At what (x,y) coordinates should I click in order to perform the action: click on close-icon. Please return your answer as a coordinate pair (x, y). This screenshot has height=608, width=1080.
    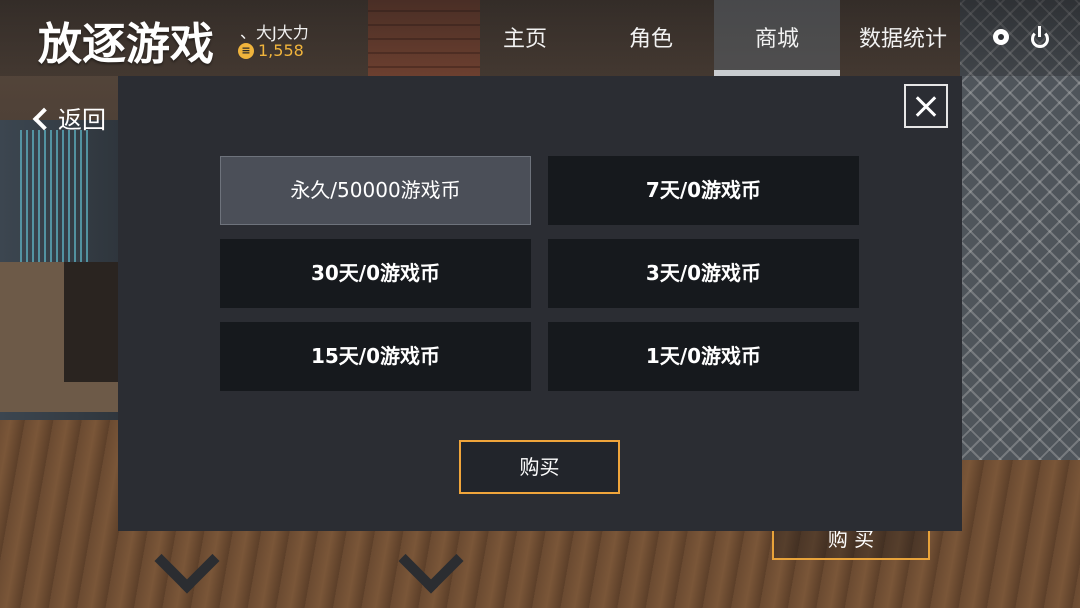
    Looking at the image, I should click on (926, 106).